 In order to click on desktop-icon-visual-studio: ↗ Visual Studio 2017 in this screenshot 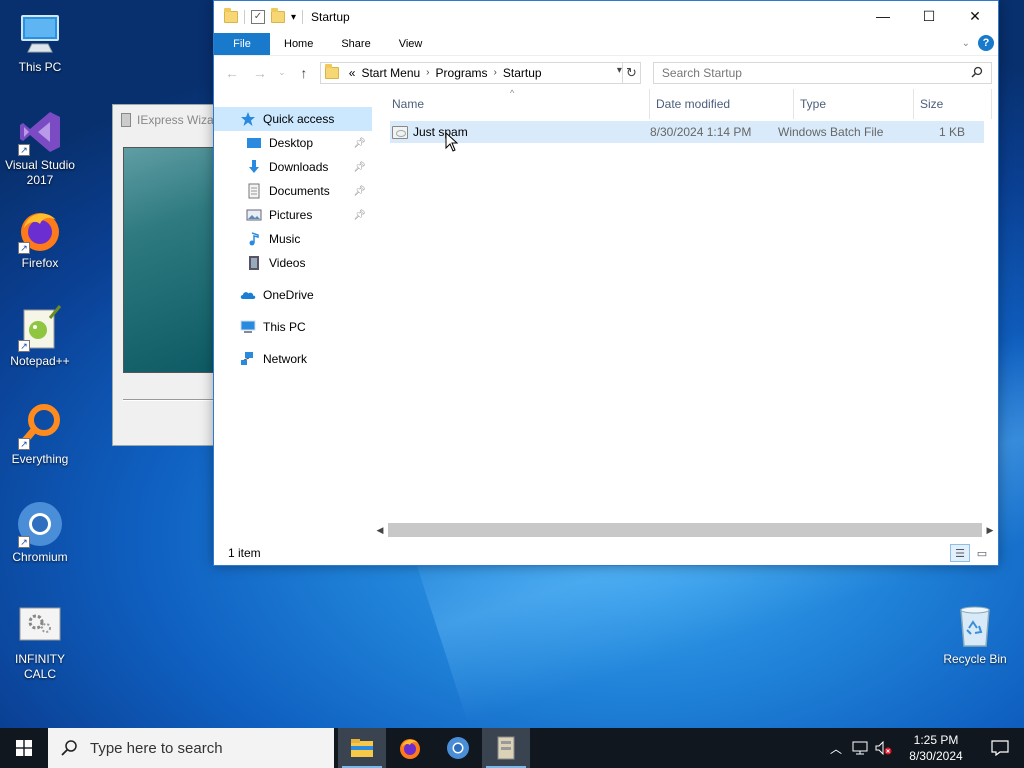, I will do `click(40, 148)`.